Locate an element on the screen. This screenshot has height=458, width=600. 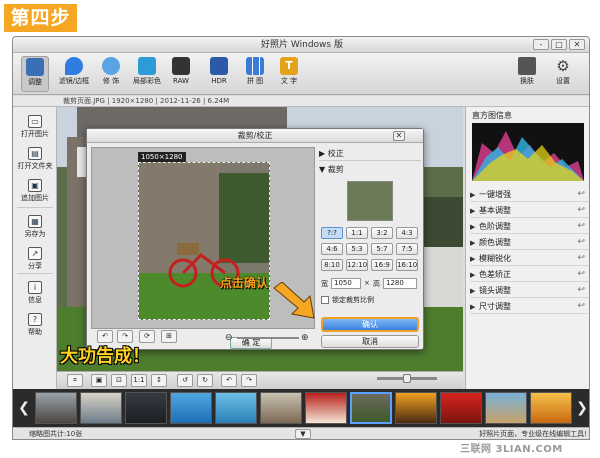
panel-color-adjust: ▶ 颜色调整 ↩ is located at coordinates (529, 242).